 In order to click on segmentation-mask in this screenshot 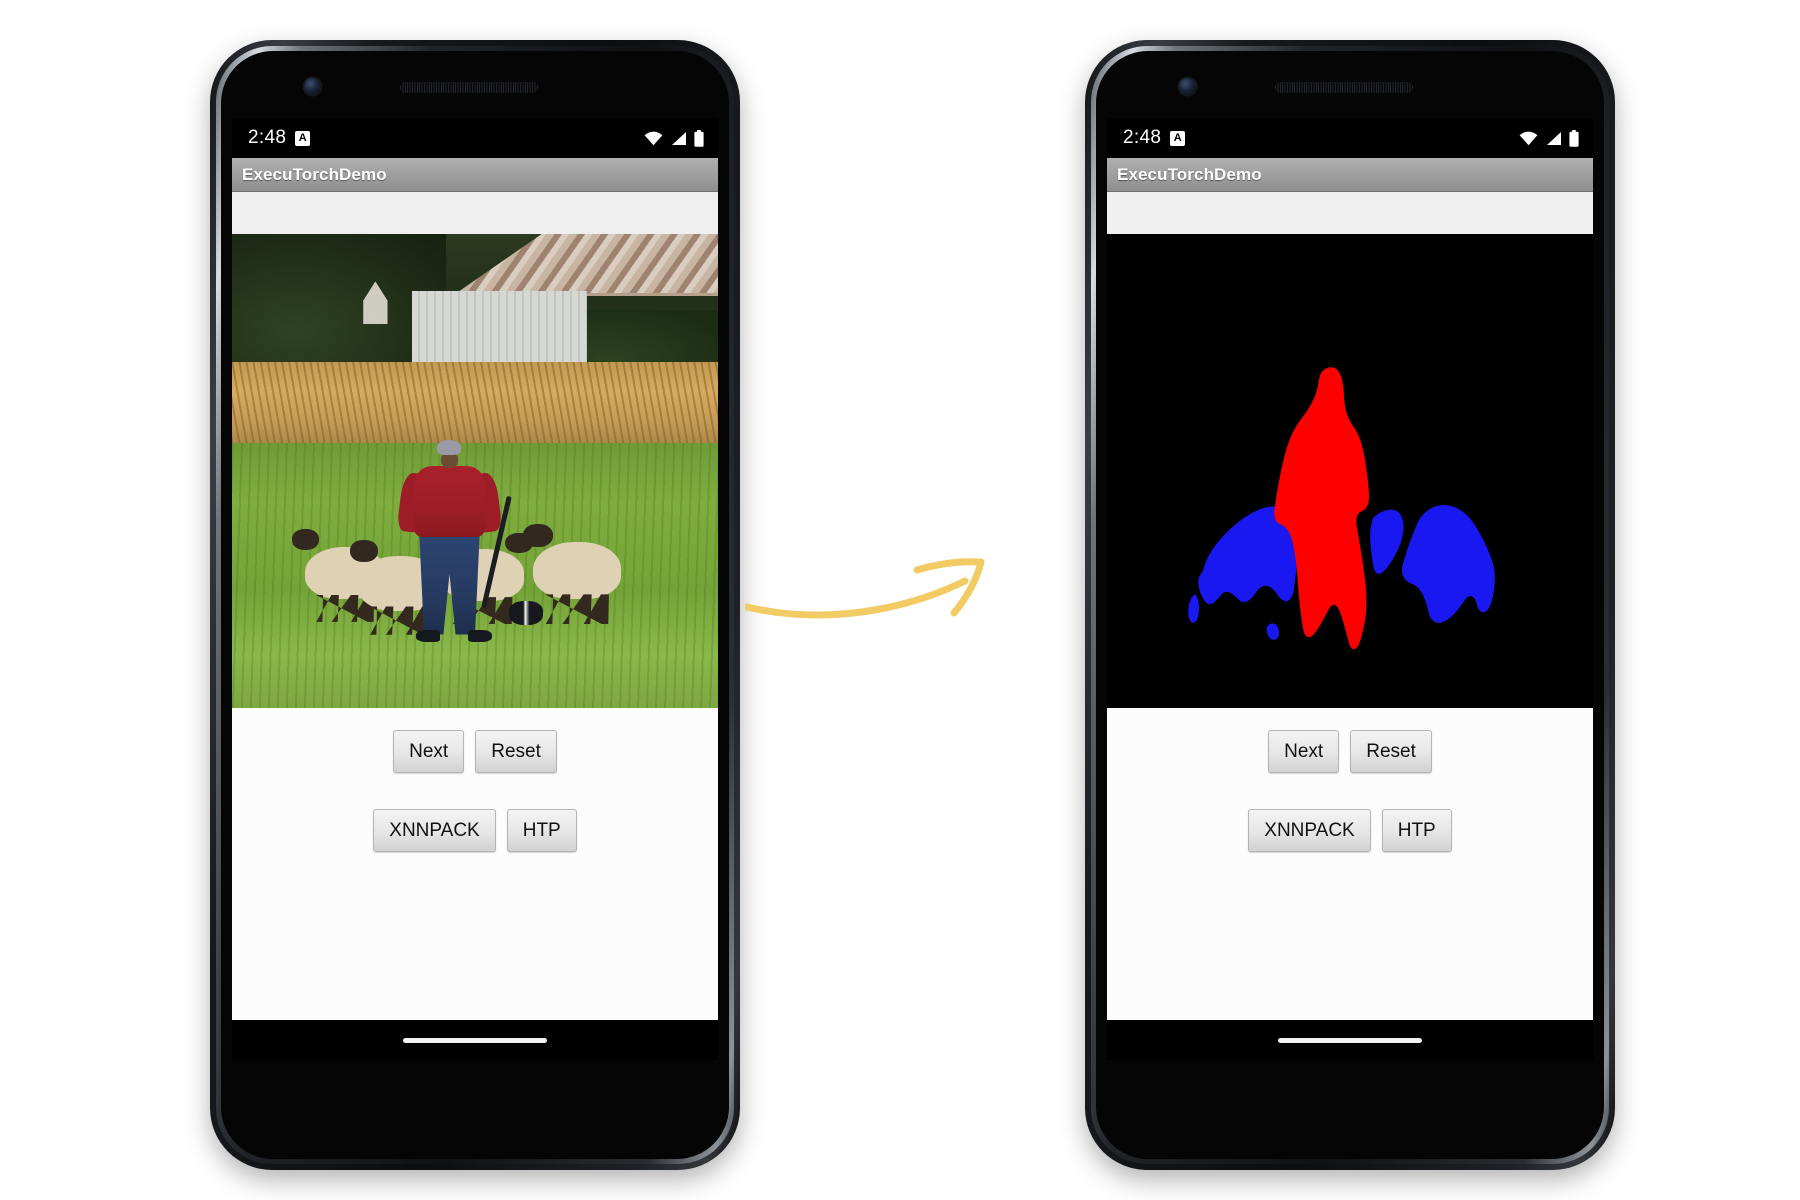, I will do `click(1350, 471)`.